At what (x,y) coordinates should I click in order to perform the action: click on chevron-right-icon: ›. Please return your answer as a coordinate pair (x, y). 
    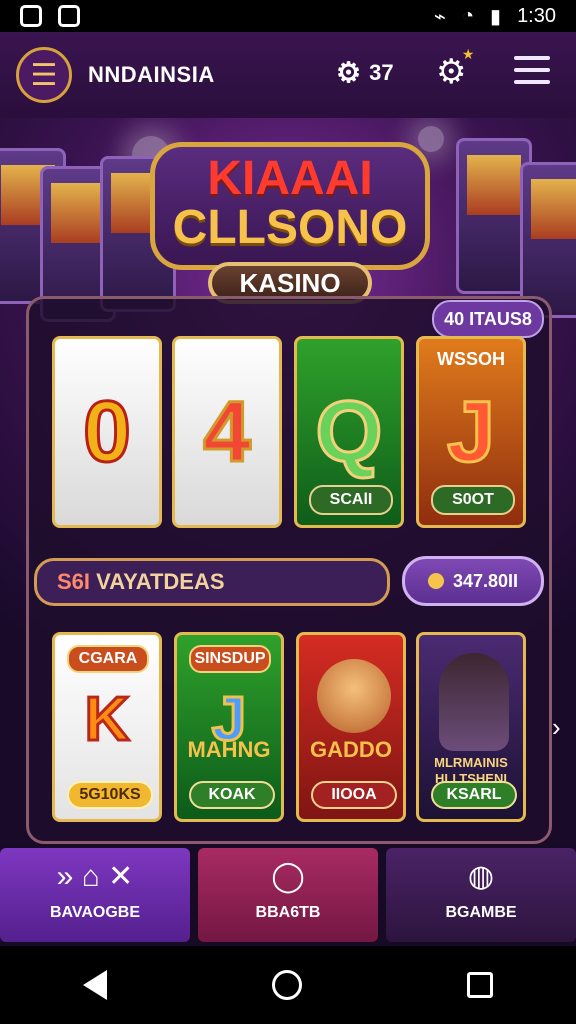
    Looking at the image, I should click on (556, 727).